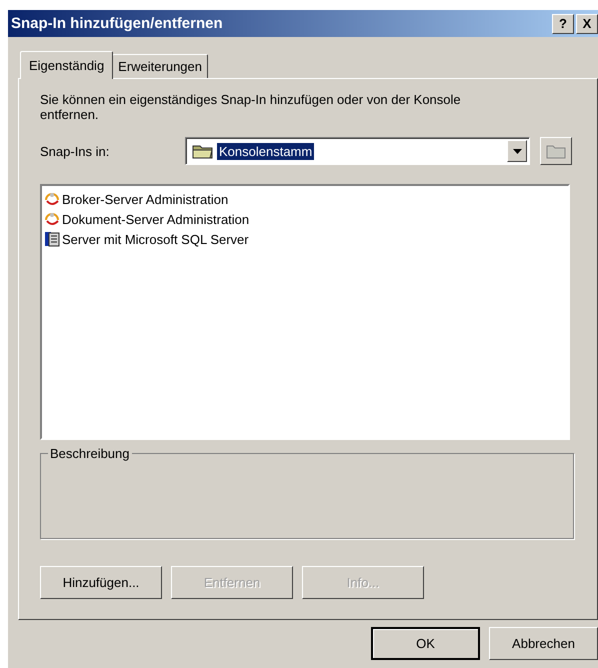 This screenshot has height=668, width=598. Describe the element at coordinates (160, 66) in the screenshot. I see `tab: Erweiterungen` at that location.